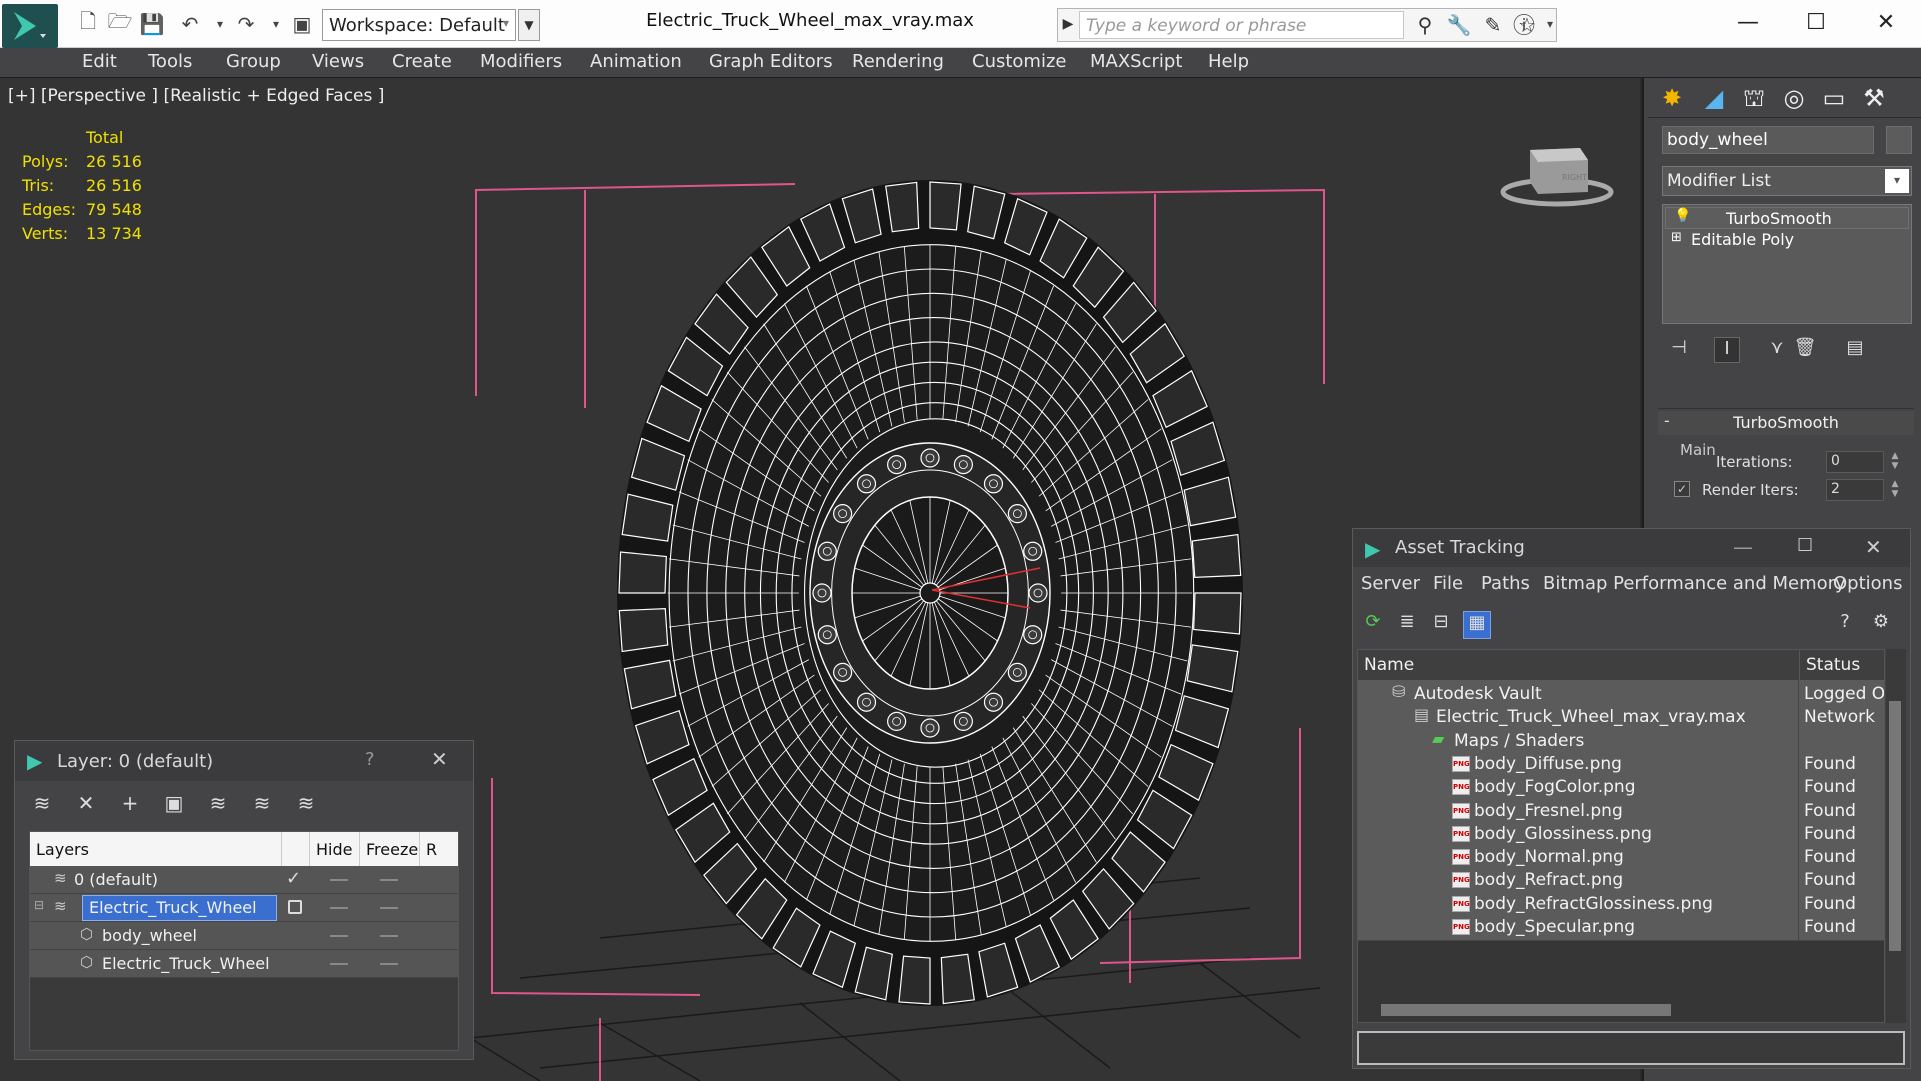  Describe the element at coordinates (1768, 140) in the screenshot. I see `object-name-field: body_wheel` at that location.